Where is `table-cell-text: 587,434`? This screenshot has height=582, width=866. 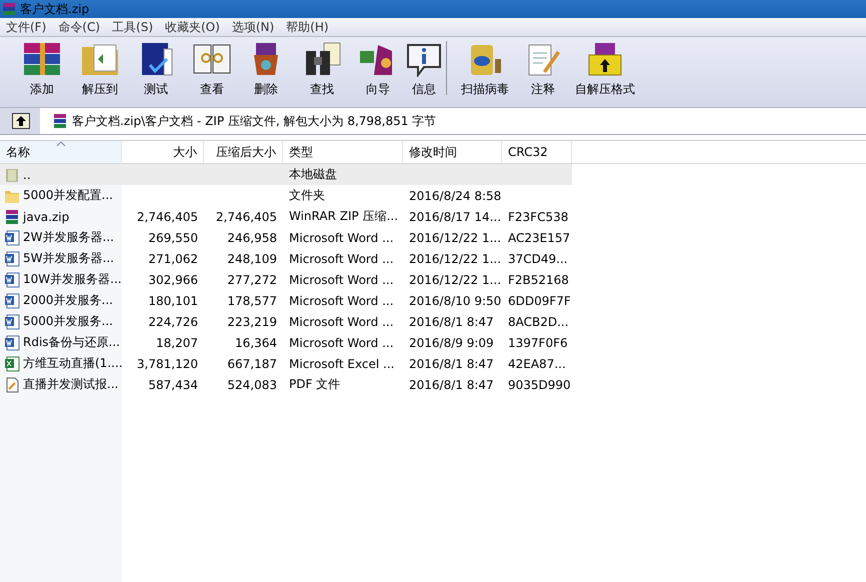 table-cell-text: 587,434 is located at coordinates (173, 385).